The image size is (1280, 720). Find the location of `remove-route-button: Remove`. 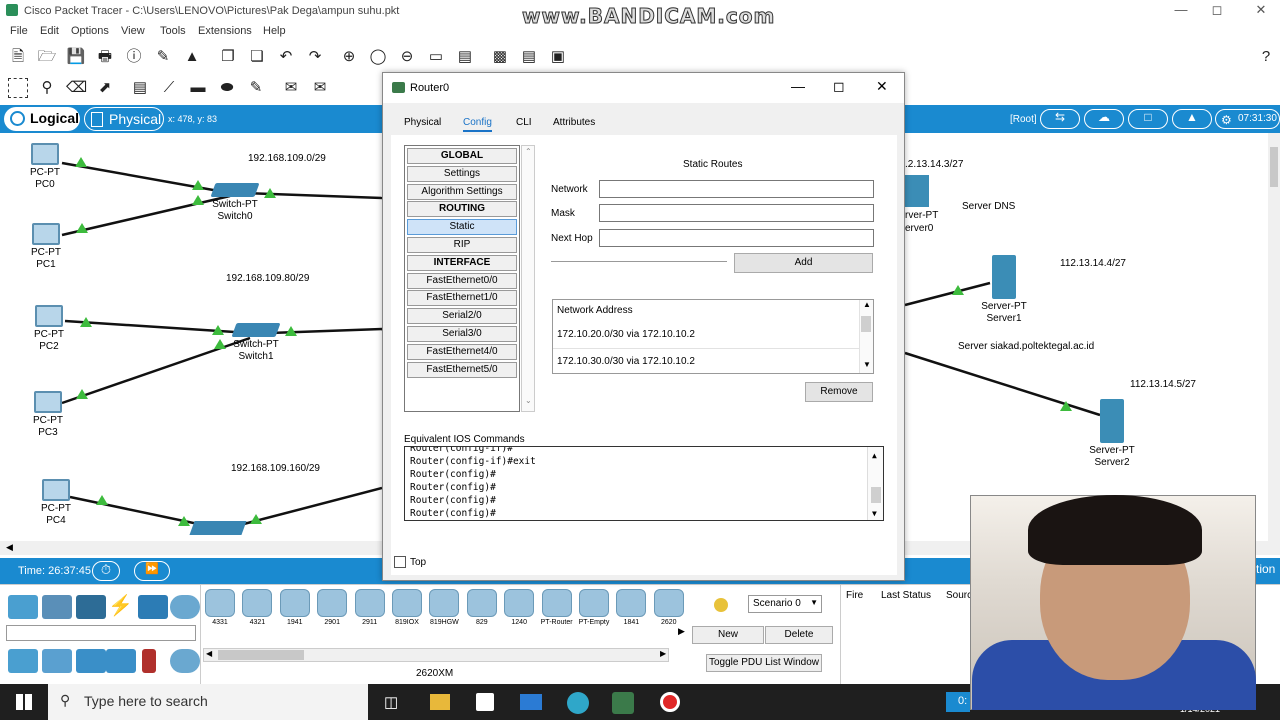

remove-route-button: Remove is located at coordinates (839, 392).